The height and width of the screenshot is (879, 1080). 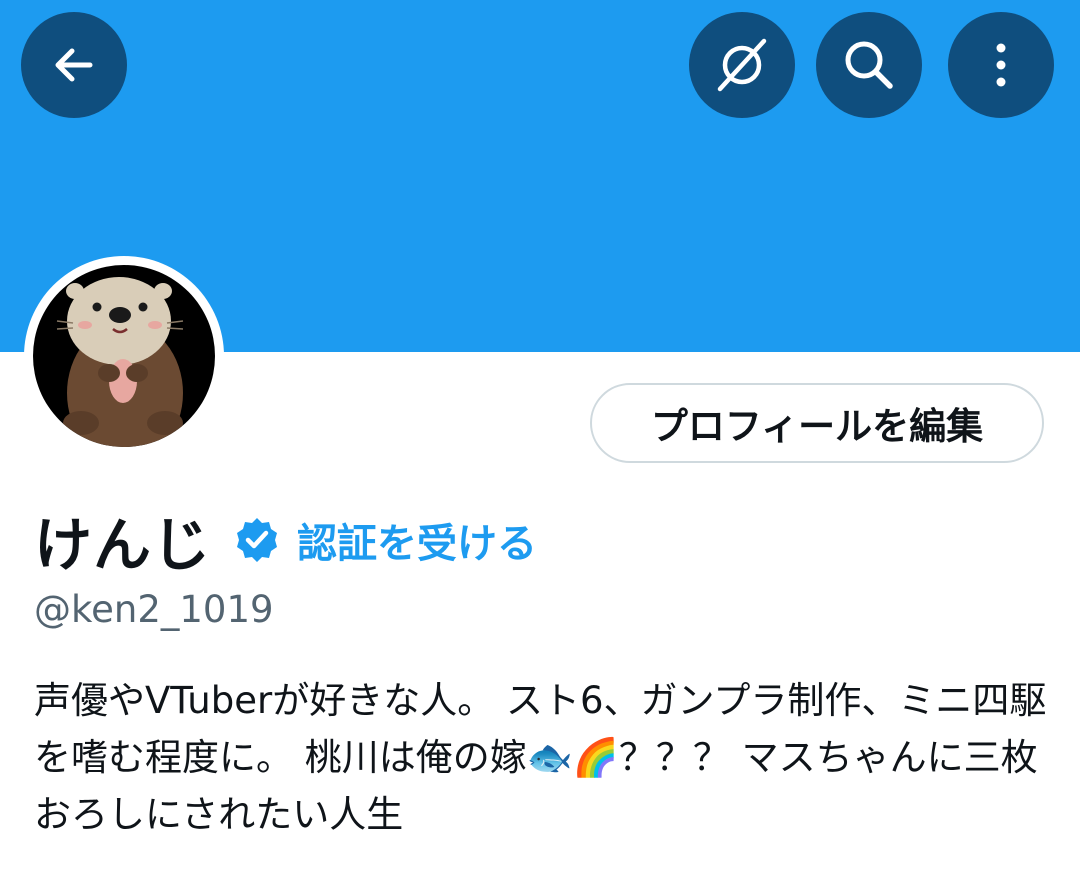 I want to click on sea-otter-avatar, so click(x=124, y=356).